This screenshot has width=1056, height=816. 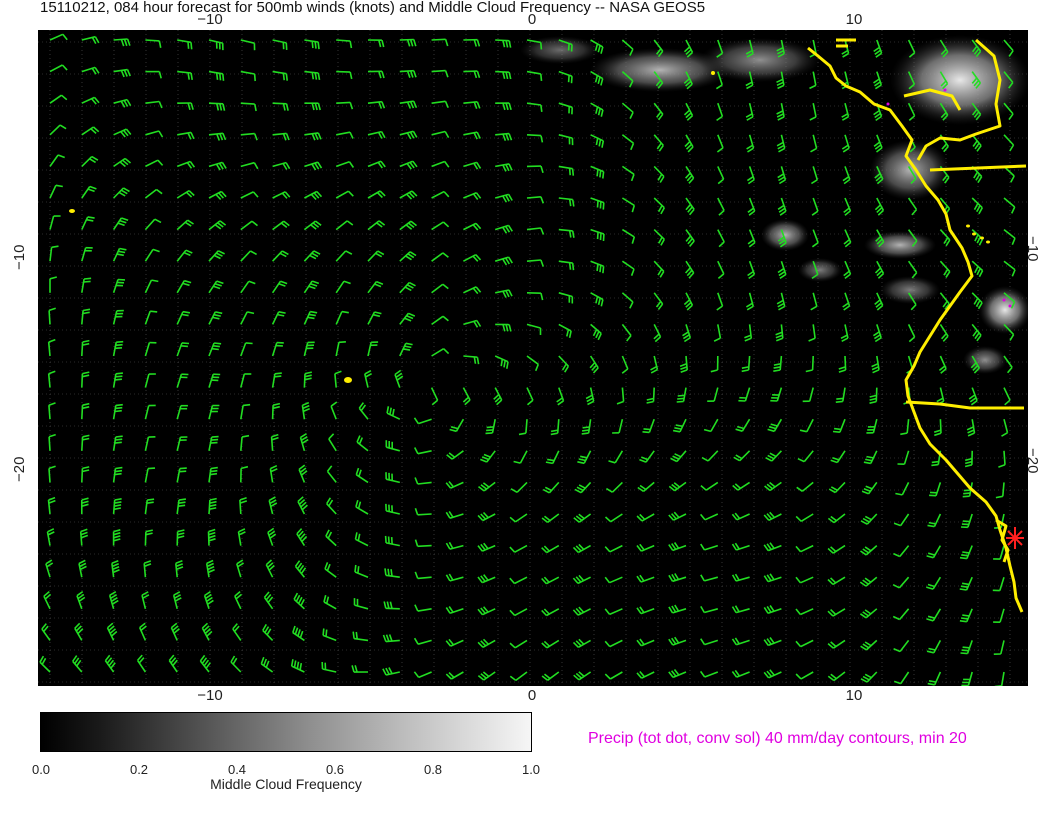 What do you see at coordinates (531, 769) in the screenshot?
I see `colorbar-tick: 1.0` at bounding box center [531, 769].